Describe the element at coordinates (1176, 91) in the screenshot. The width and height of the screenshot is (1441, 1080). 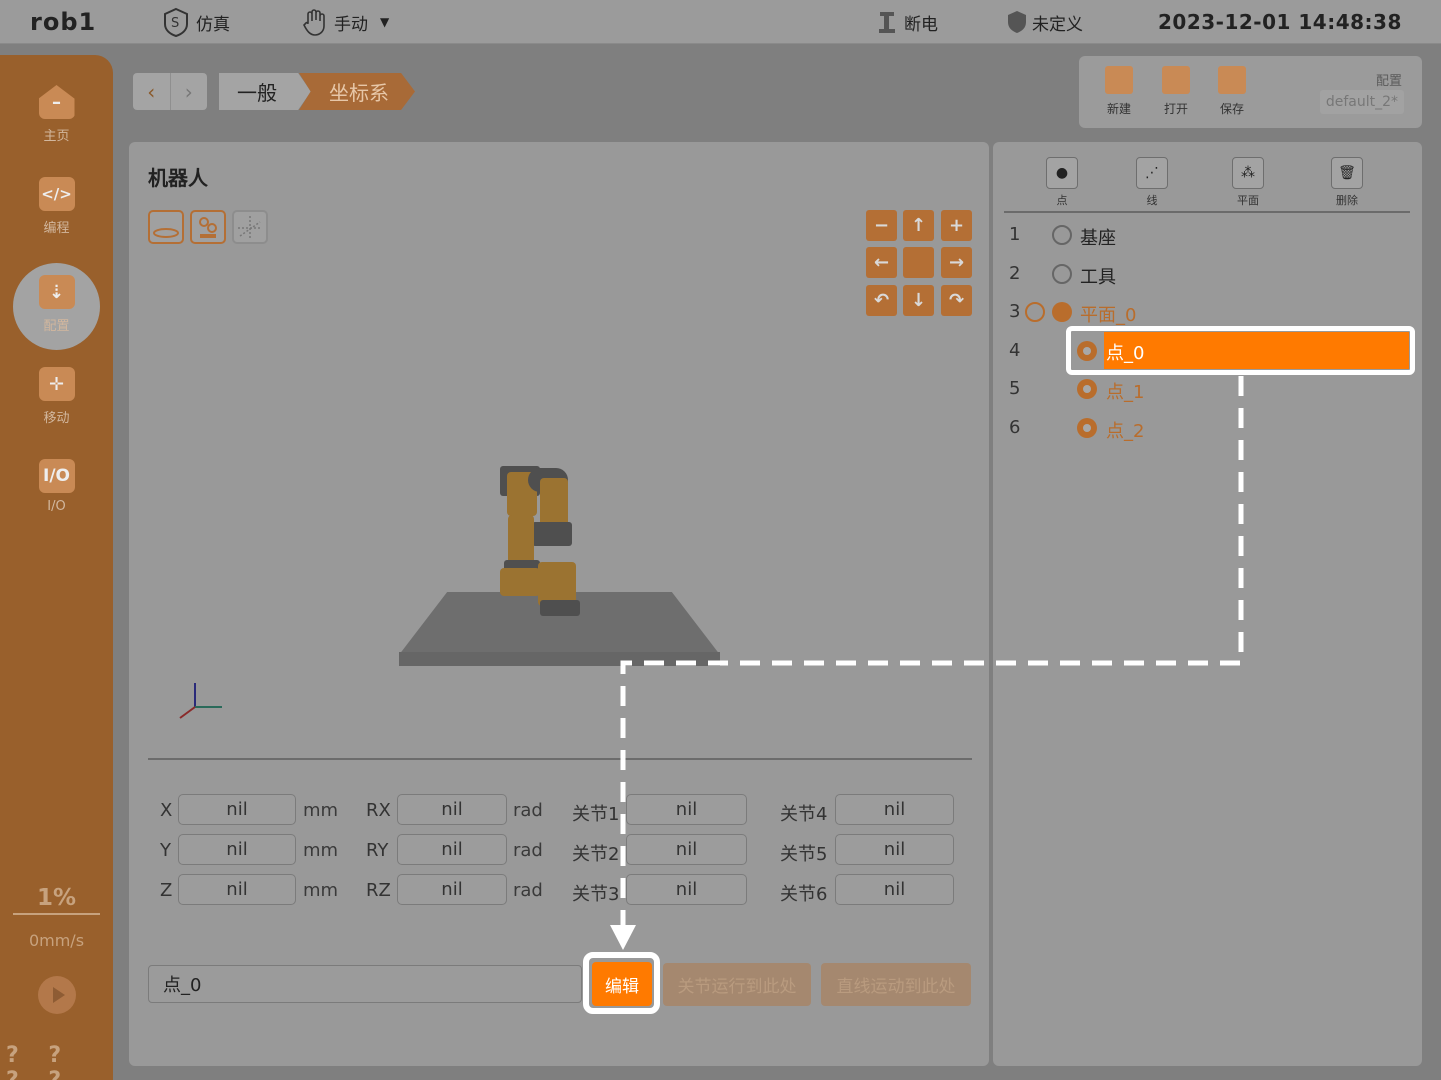
I see `open-button: 打开` at that location.